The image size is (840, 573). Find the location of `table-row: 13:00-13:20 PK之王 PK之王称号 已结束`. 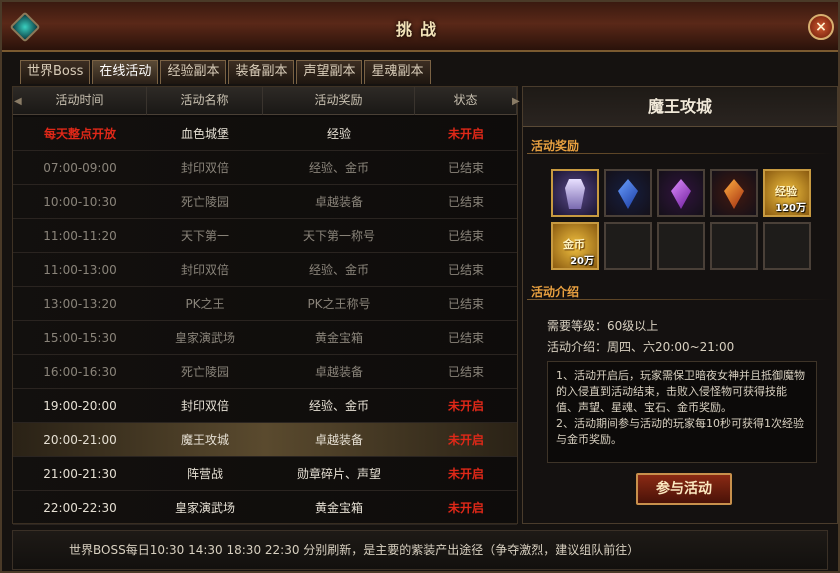

table-row: 13:00-13:20 PK之王 PK之王称号 已结束 is located at coordinates (265, 304).